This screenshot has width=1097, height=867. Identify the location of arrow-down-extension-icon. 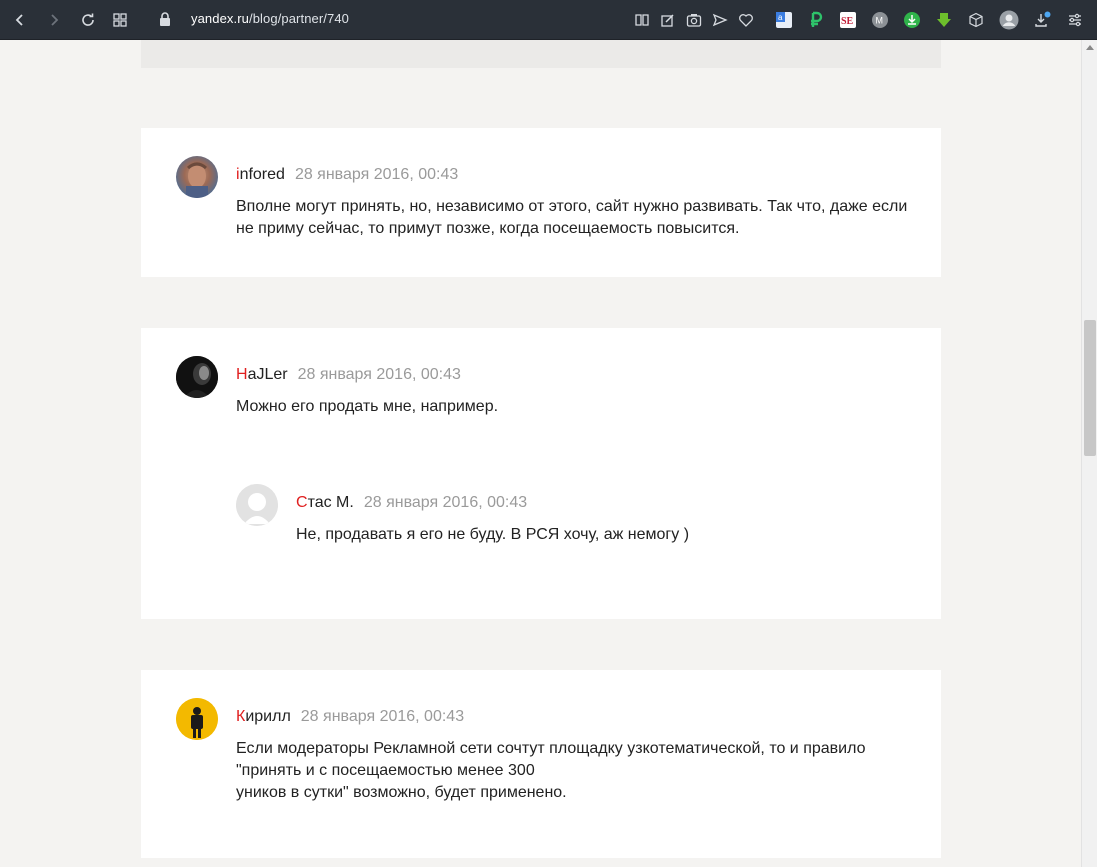
(944, 20).